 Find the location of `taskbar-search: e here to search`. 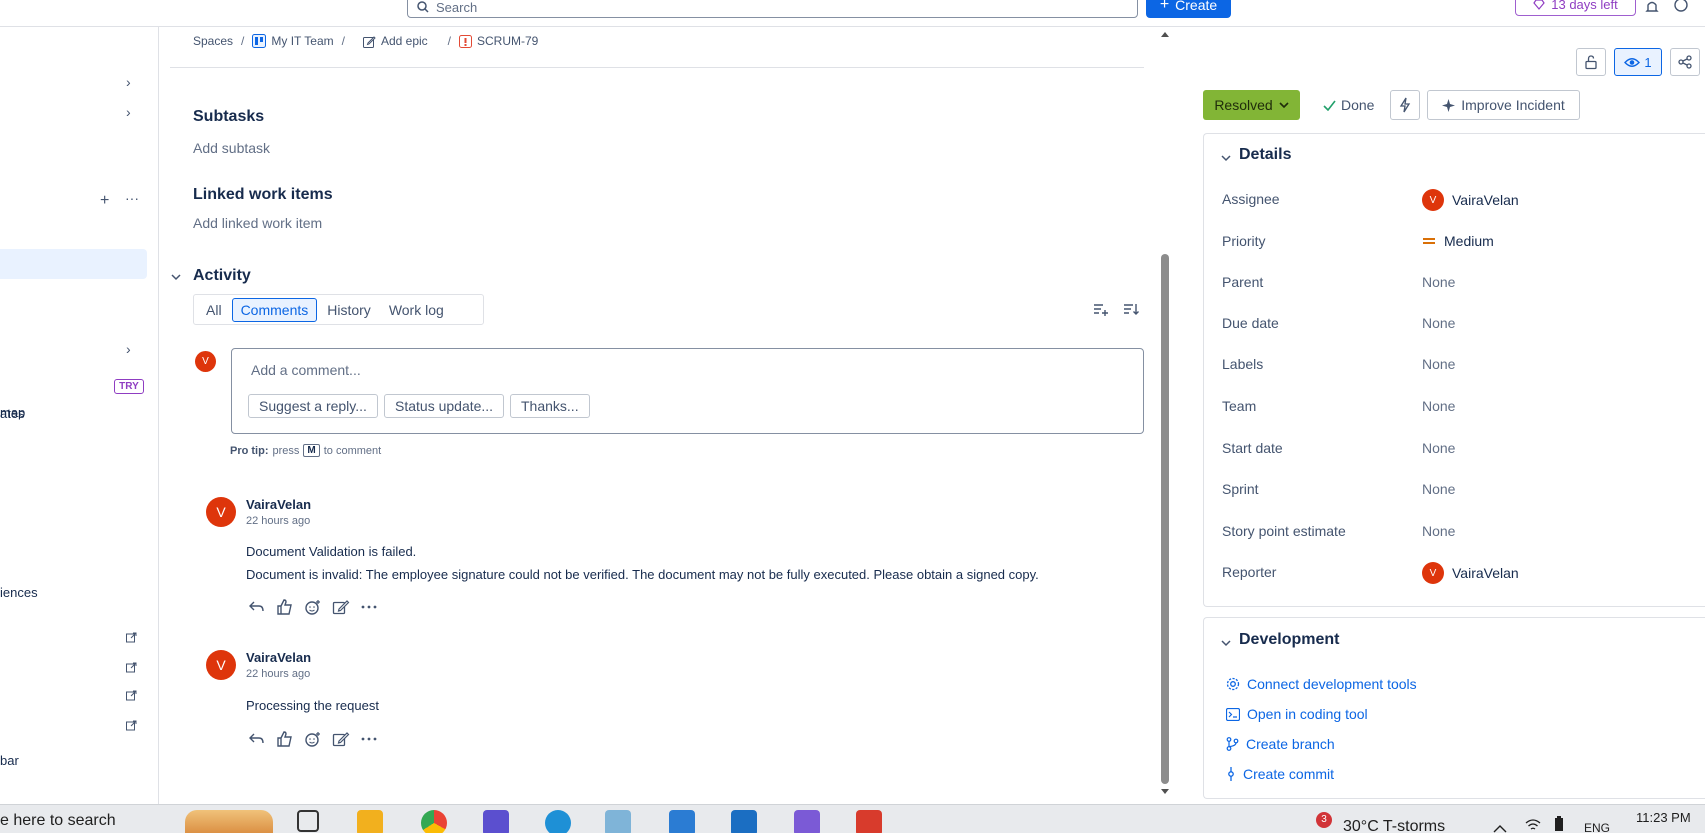

taskbar-search: e here to search is located at coordinates (58, 821).